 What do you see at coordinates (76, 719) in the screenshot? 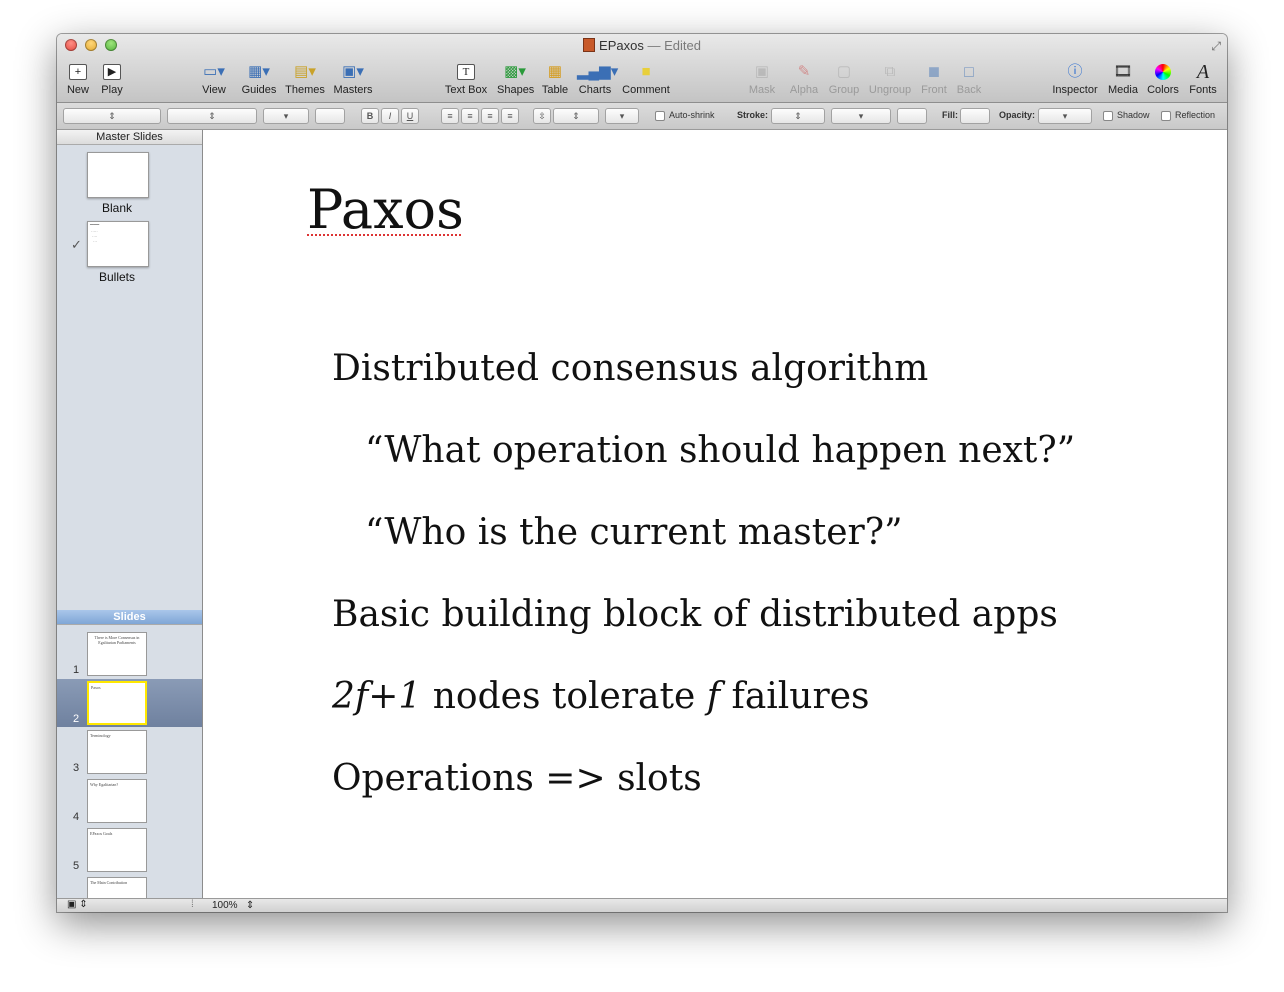
I see `slide-number: 2` at bounding box center [76, 719].